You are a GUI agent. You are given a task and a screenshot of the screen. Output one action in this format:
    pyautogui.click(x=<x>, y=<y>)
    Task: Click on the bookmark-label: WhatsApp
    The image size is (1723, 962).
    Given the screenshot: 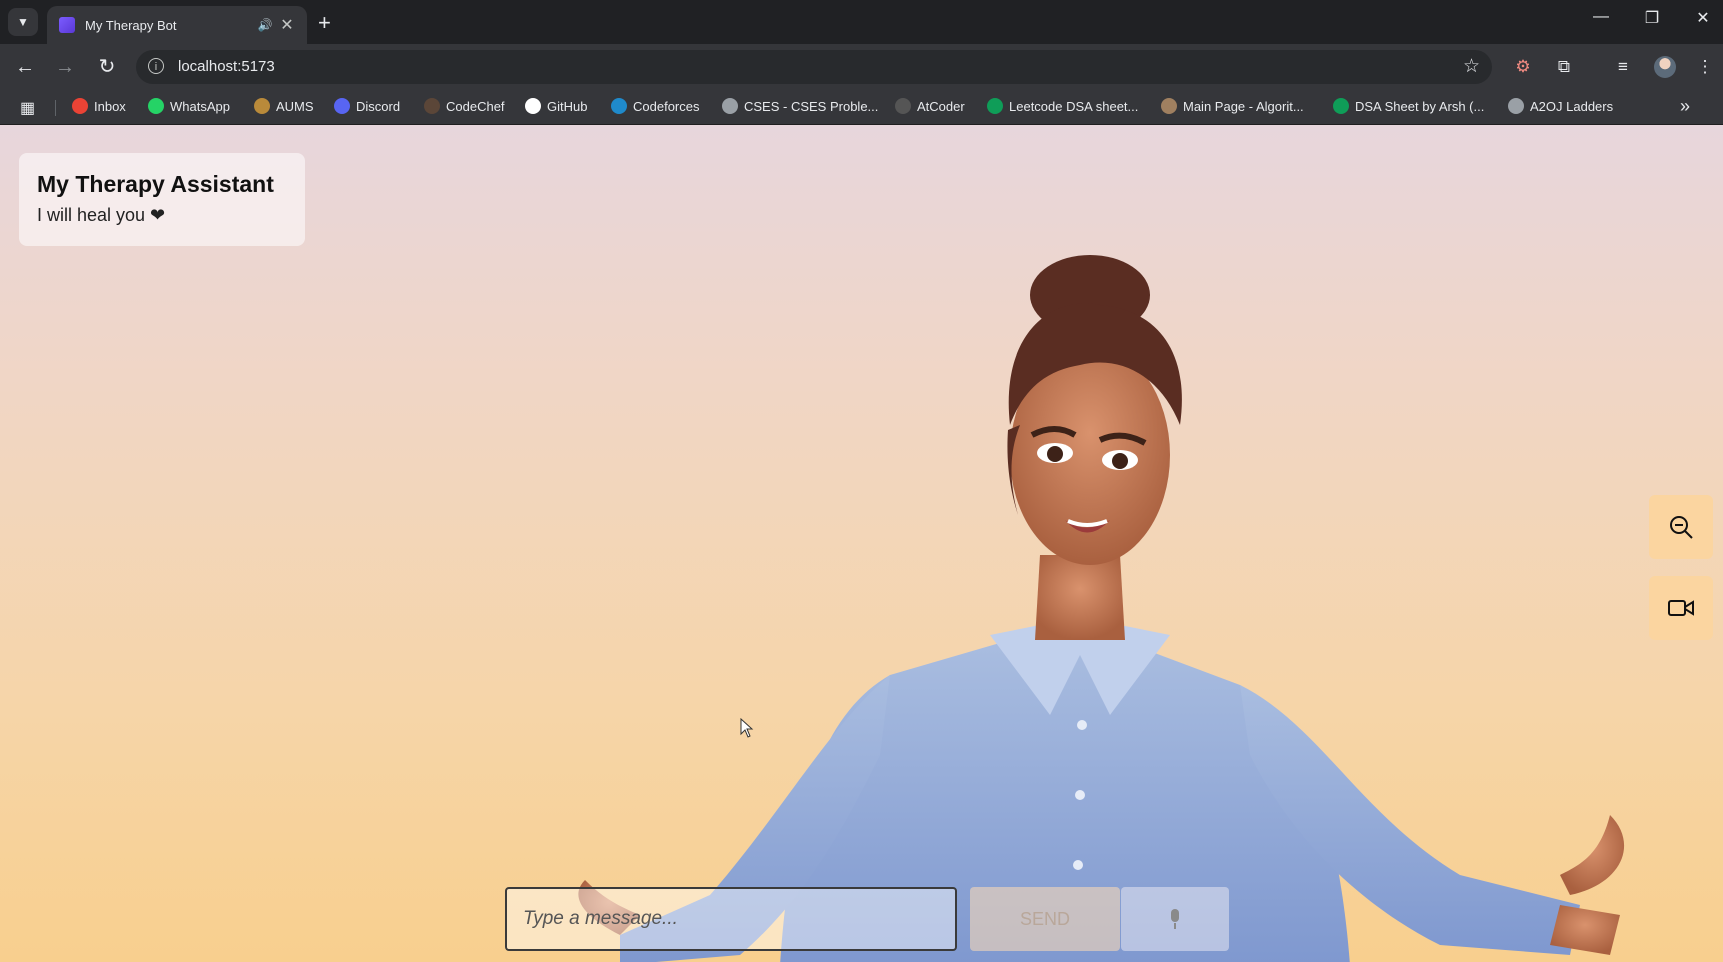 What is the action you would take?
    pyautogui.click(x=200, y=106)
    